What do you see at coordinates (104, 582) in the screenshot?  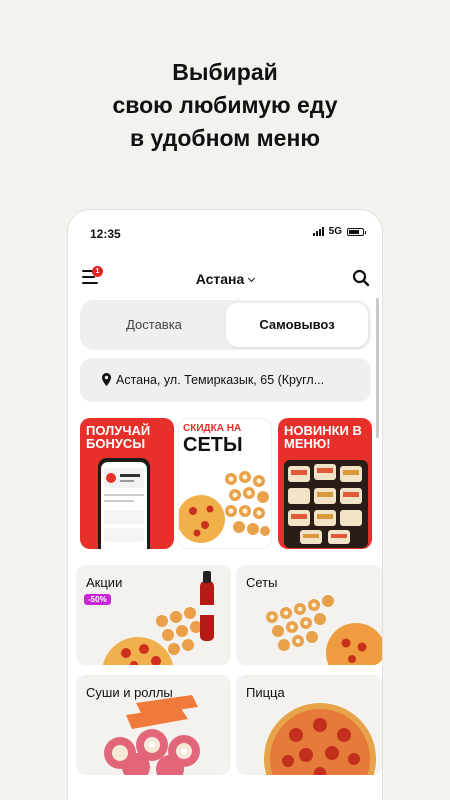 I see `category-promotions-label: Акции` at bounding box center [104, 582].